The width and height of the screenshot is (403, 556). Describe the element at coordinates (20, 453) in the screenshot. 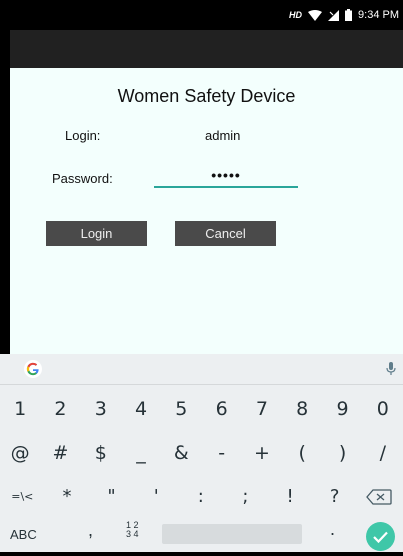

I see `key-at: @` at that location.